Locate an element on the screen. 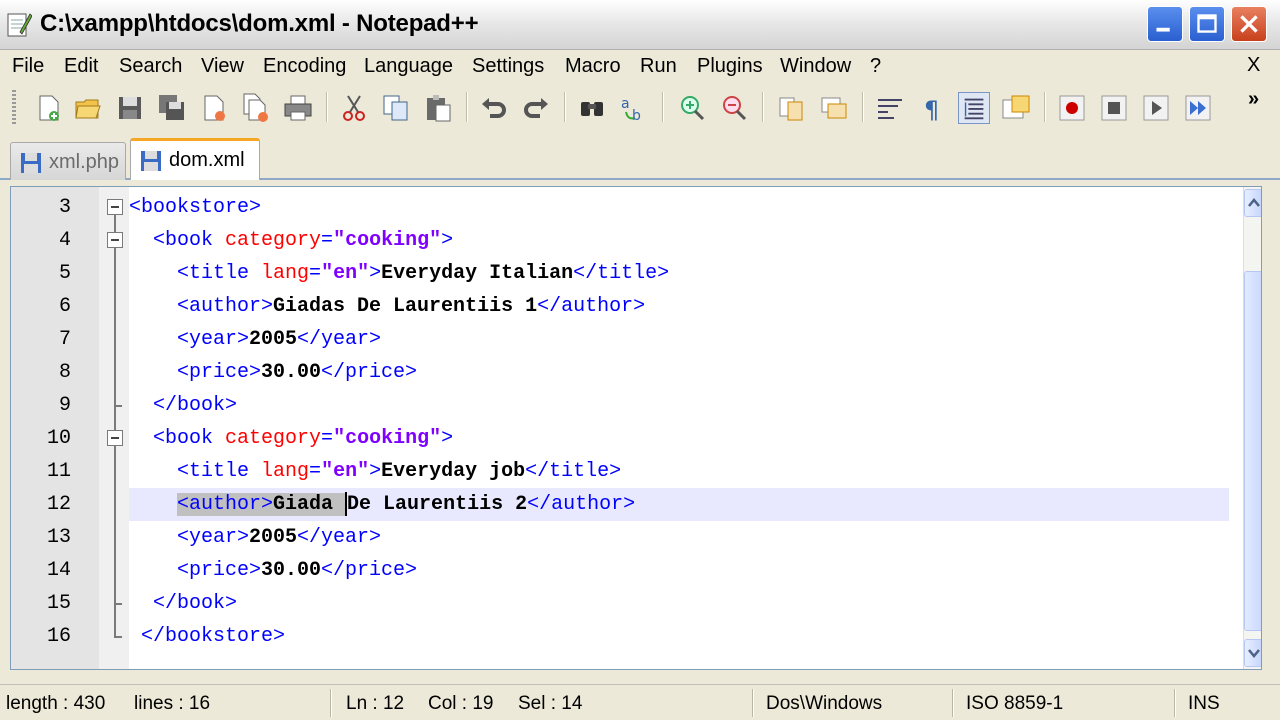  sync-vertical-scroll-icon is located at coordinates (792, 108).